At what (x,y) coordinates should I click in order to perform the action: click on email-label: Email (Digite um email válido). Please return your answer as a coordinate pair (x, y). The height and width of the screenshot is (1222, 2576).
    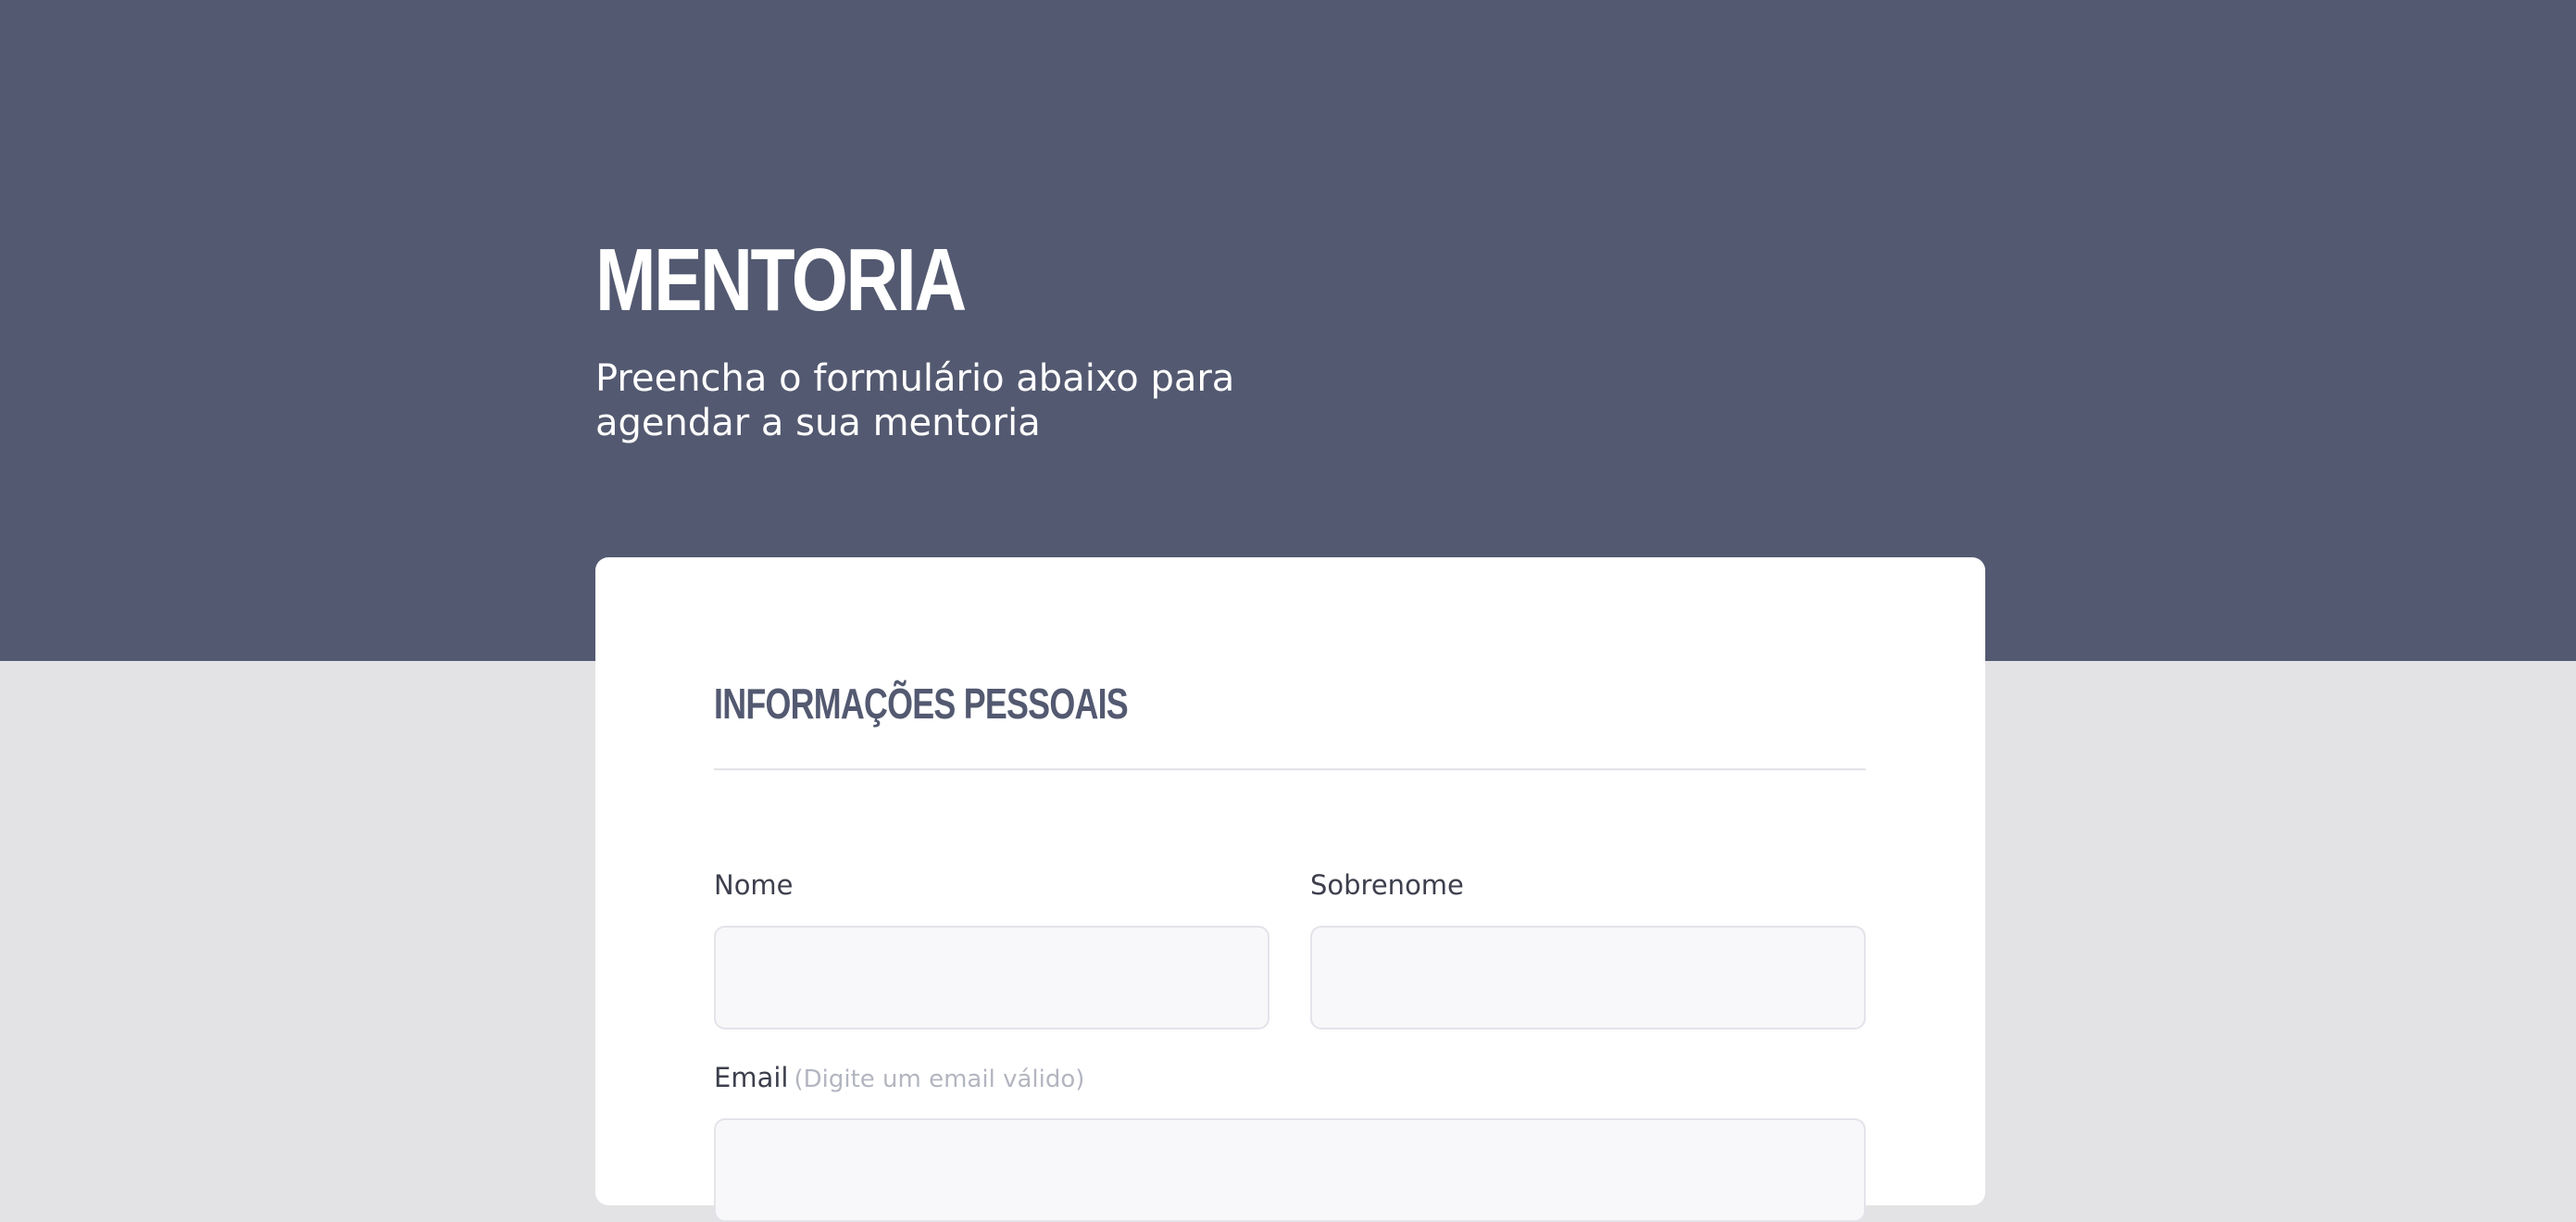
    Looking at the image, I should click on (899, 1078).